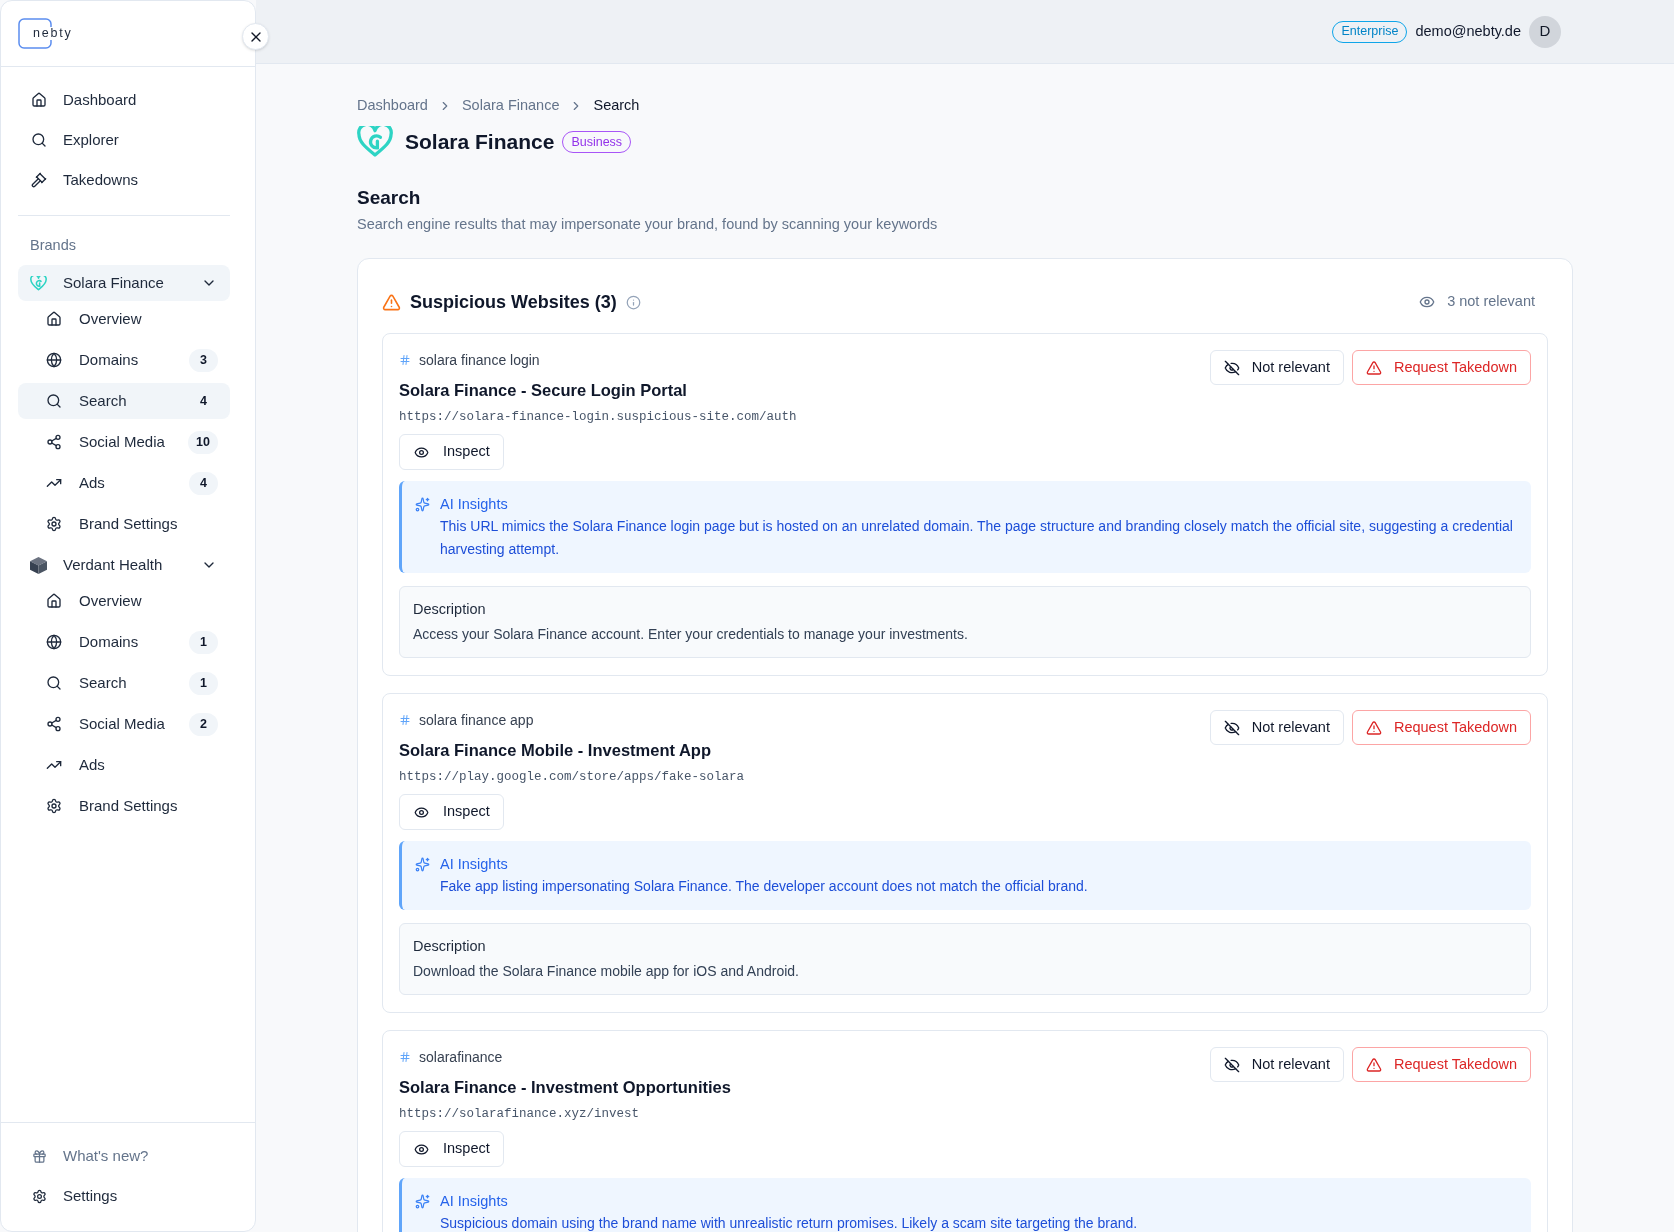 The height and width of the screenshot is (1232, 1674). Describe the element at coordinates (1545, 31) in the screenshot. I see `avatar: D` at that location.